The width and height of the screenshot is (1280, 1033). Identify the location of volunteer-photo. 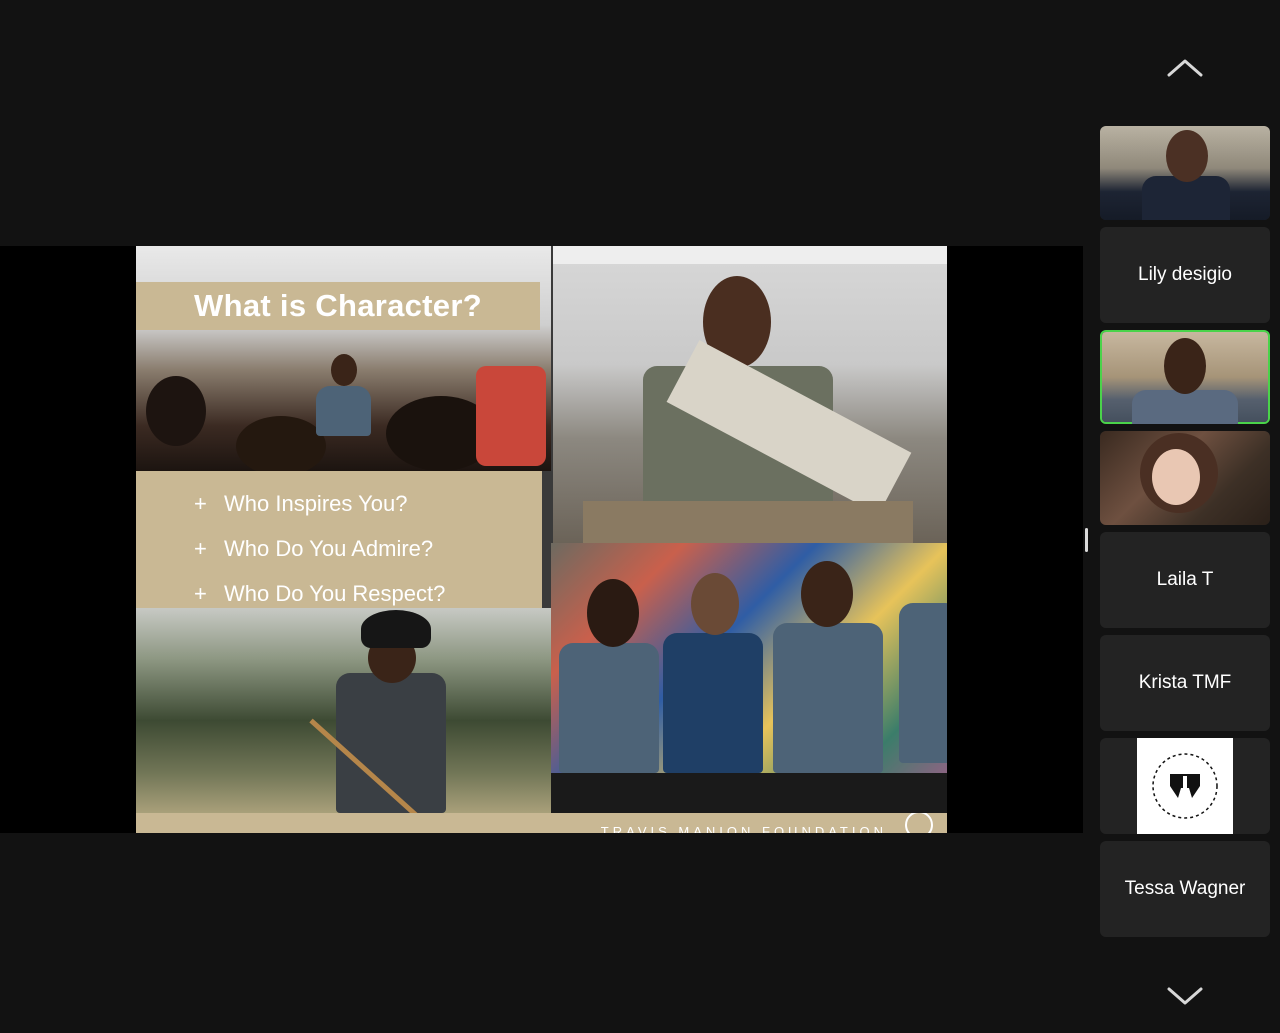
(750, 394).